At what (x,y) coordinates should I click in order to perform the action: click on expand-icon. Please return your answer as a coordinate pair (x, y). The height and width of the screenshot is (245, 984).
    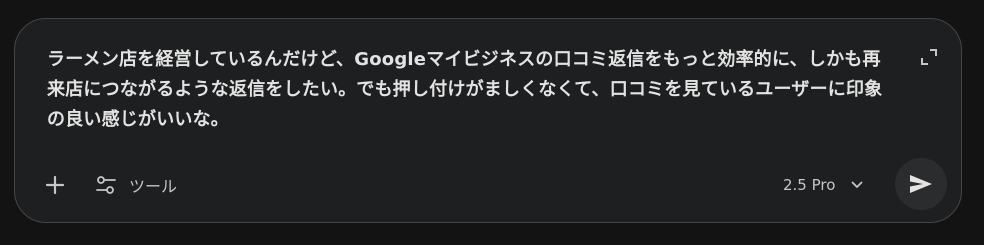
    Looking at the image, I should click on (929, 57).